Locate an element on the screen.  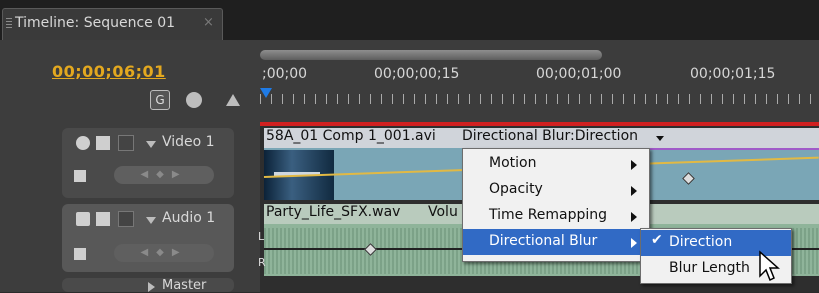
video-track-panel: Video 1 ◀◆▶ is located at coordinates (148, 163).